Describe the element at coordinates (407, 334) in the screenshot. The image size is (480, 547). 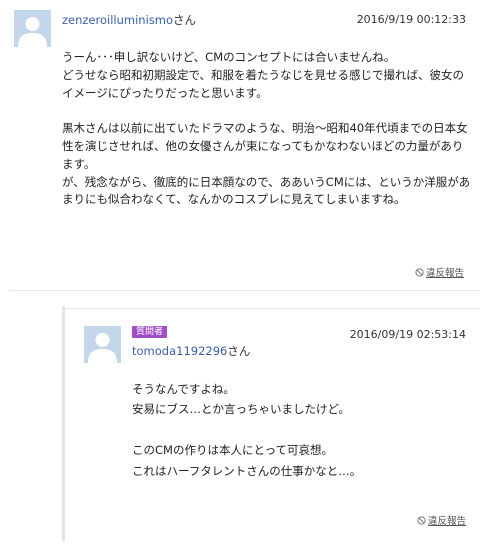
I see `reply-timestamp: 2016/09/19 02:53:14` at that location.